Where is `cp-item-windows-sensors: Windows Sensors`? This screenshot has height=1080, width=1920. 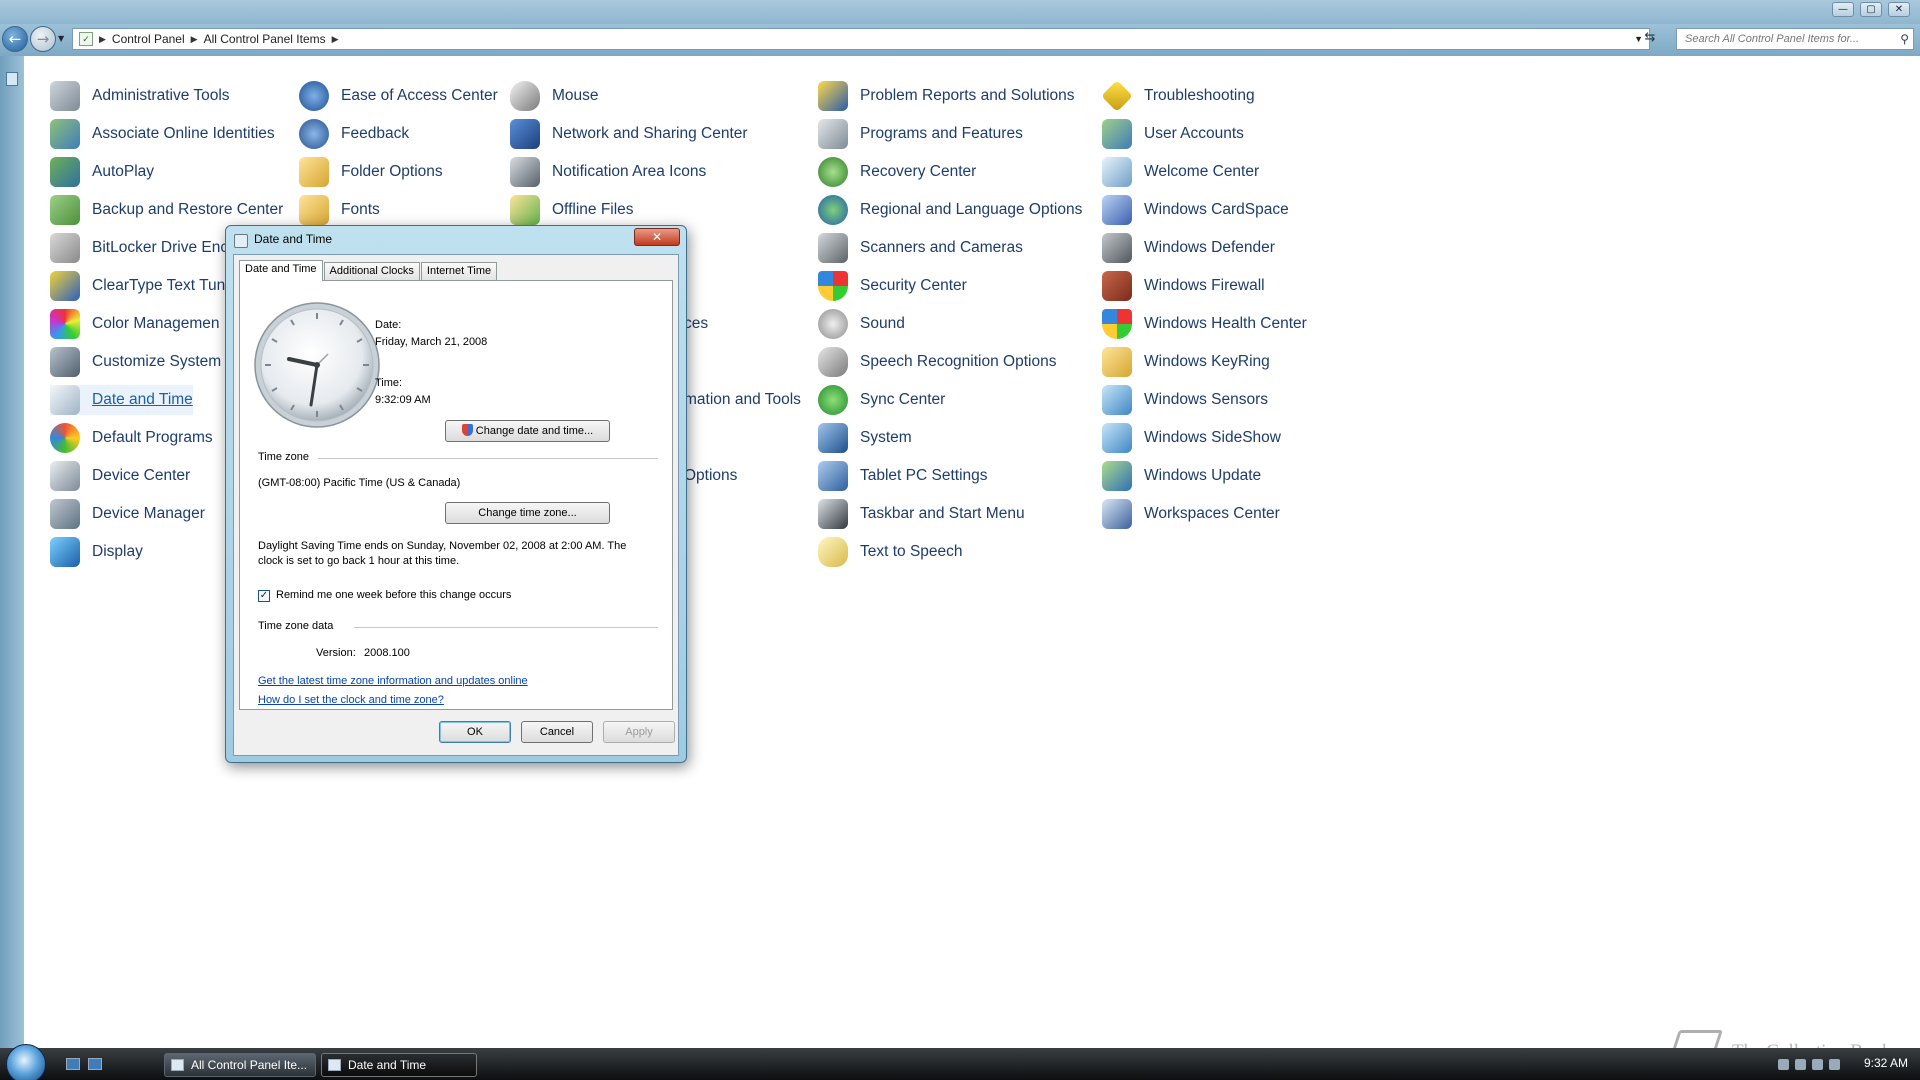 cp-item-windows-sensors: Windows Sensors is located at coordinates (1185, 400).